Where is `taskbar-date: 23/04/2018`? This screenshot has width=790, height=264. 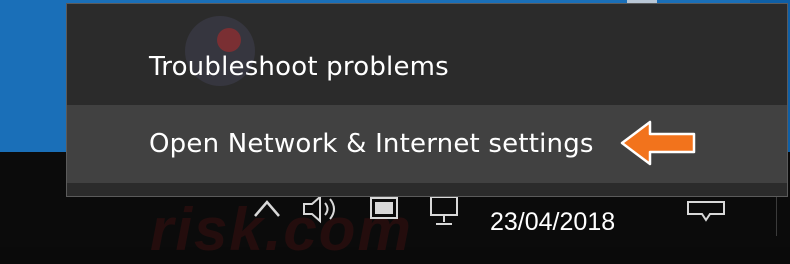 taskbar-date: 23/04/2018 is located at coordinates (552, 222).